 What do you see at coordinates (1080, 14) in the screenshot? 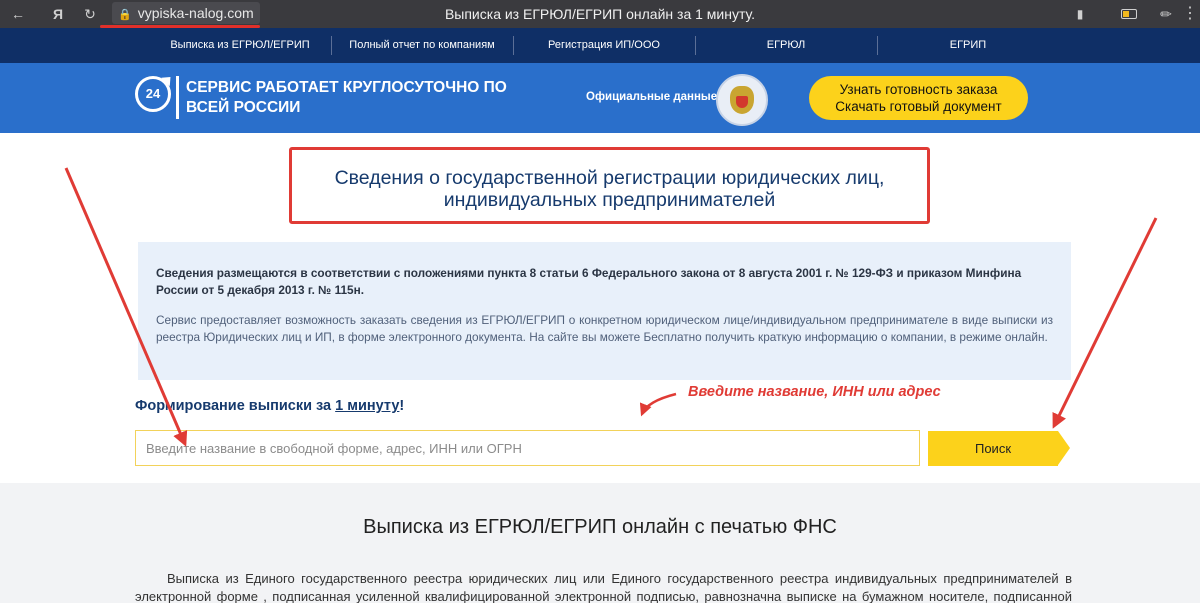
I see `bookmark-icon: ▮` at bounding box center [1080, 14].